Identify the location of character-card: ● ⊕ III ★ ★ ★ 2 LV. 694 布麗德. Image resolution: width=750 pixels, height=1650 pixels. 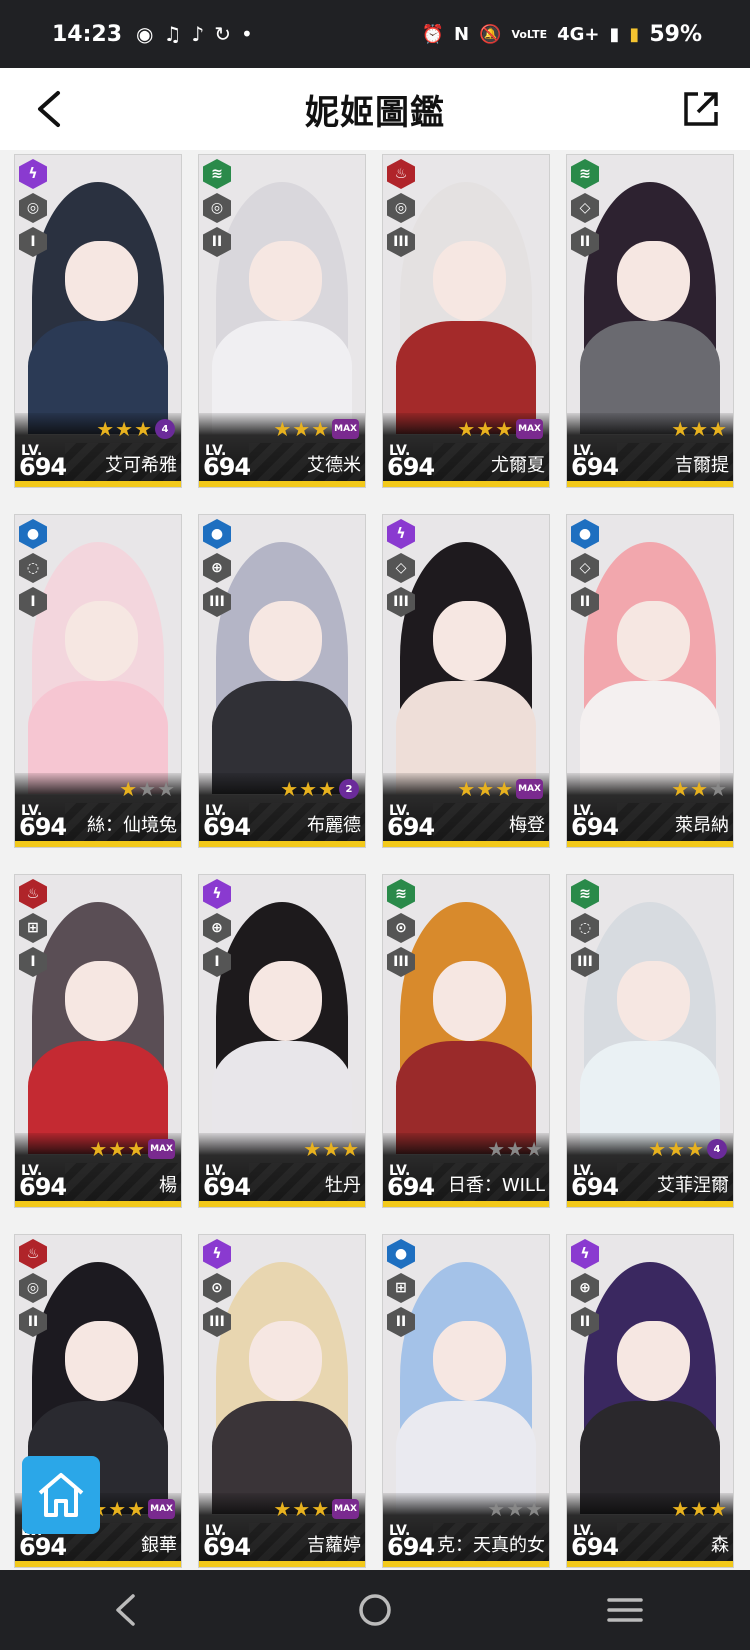
(282, 681).